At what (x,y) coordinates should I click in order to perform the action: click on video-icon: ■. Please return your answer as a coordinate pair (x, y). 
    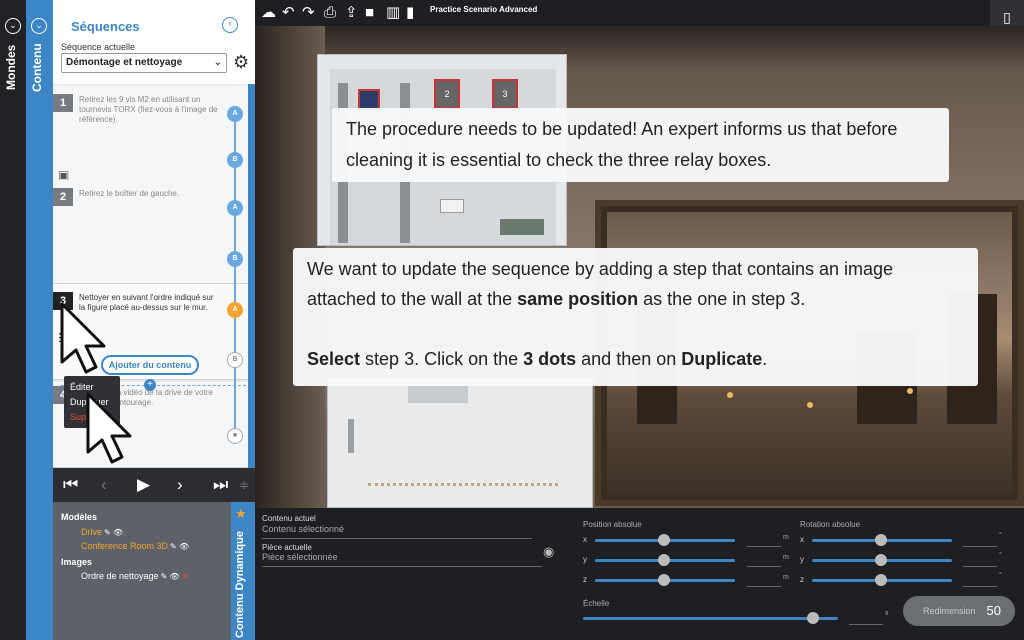
    Looking at the image, I should click on (235, 436).